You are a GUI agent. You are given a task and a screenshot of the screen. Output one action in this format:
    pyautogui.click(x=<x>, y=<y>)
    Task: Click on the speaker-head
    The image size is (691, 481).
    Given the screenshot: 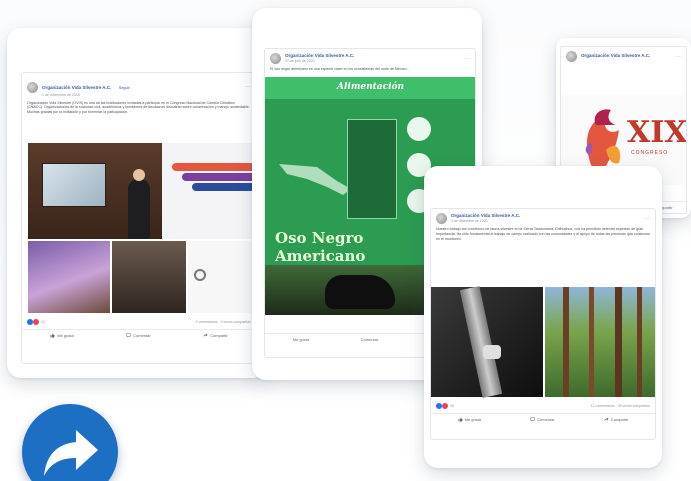 What is the action you would take?
    pyautogui.click(x=139, y=175)
    